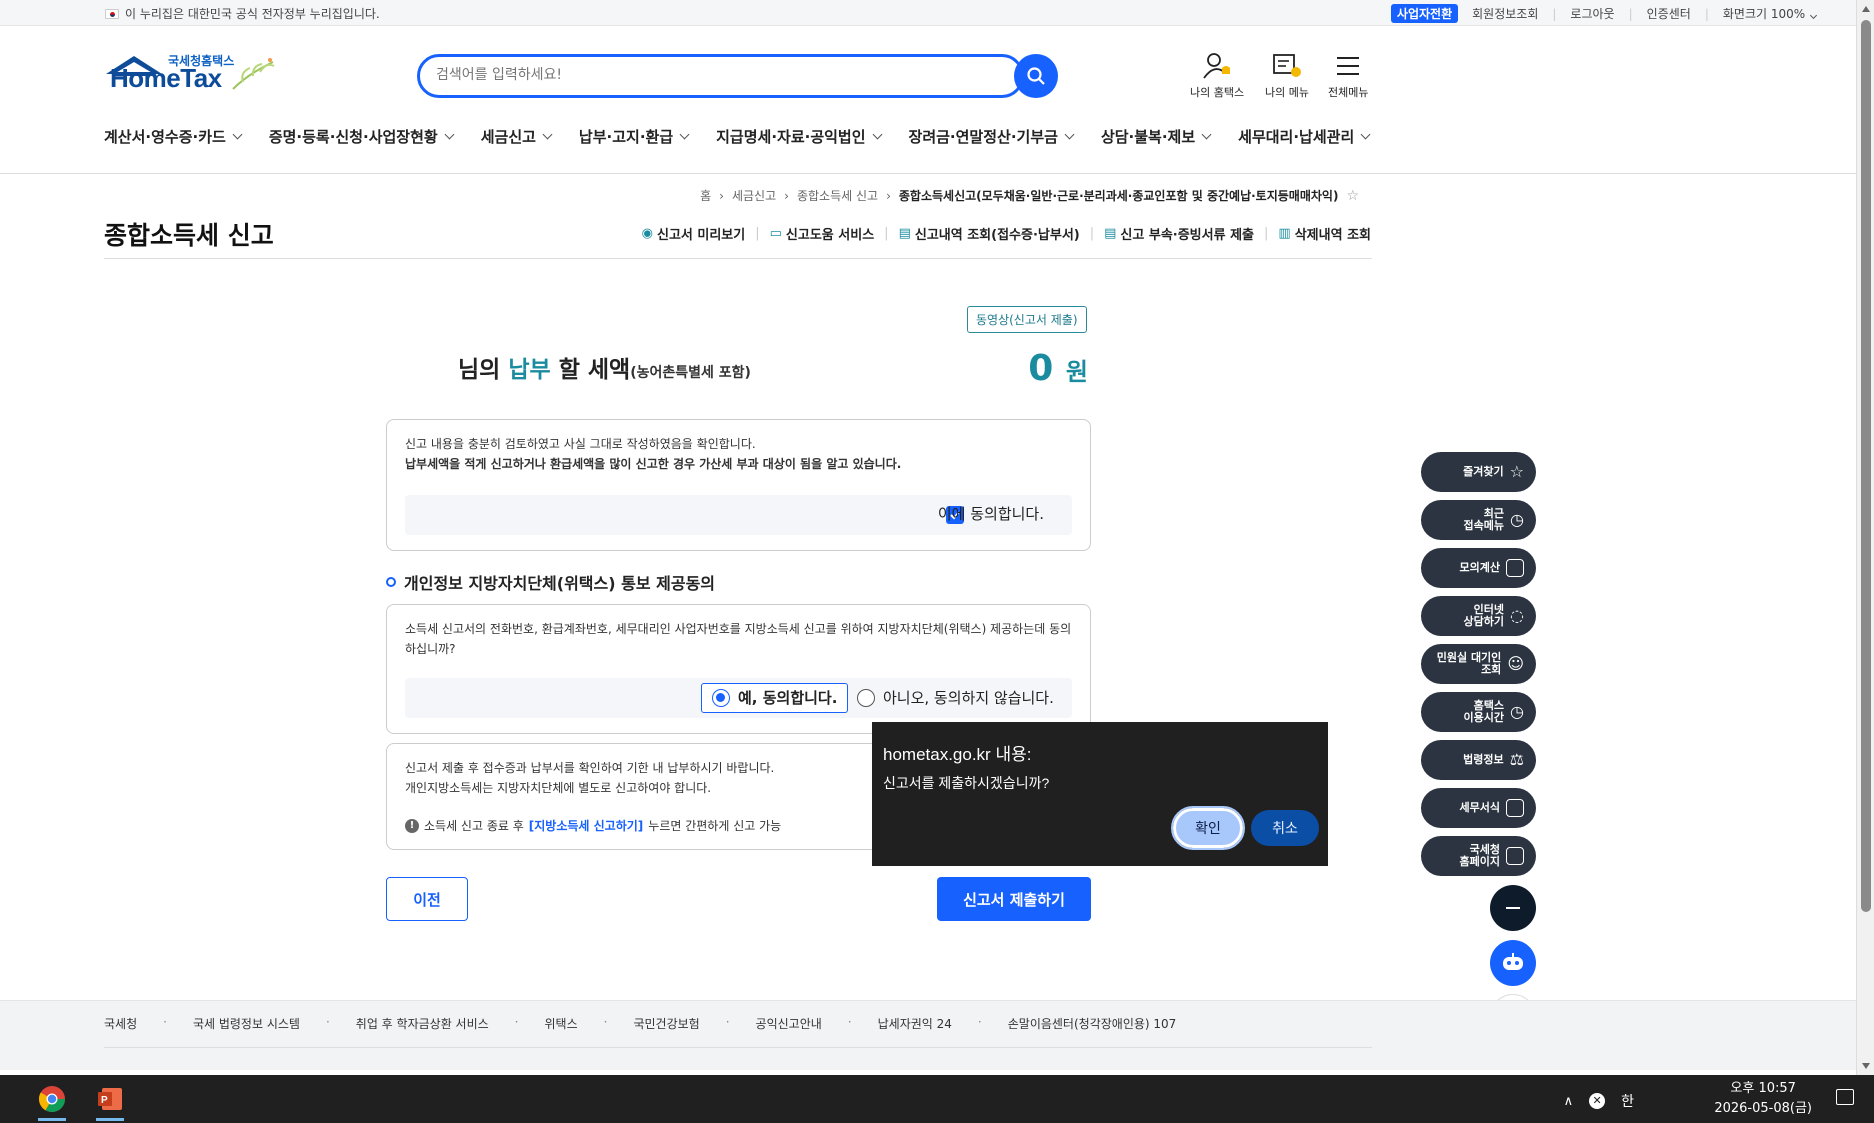  I want to click on footer-link: 국세 법령정보 시스템, so click(246, 1023).